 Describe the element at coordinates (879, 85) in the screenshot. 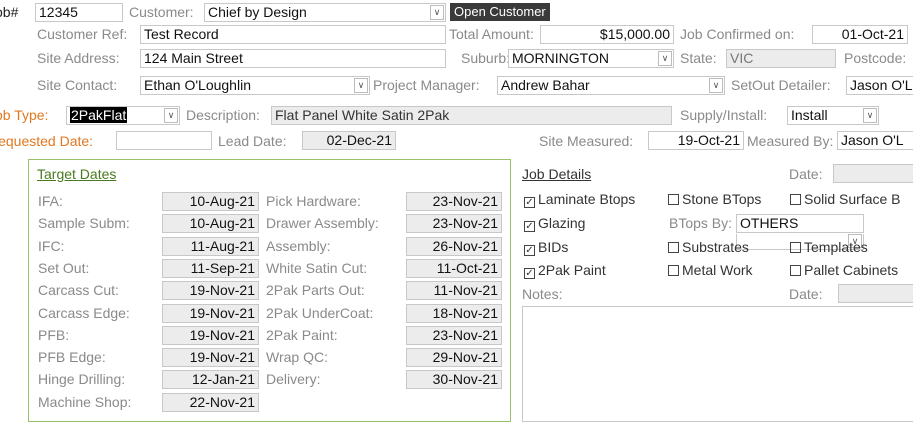

I see `setout-detailer-field: Jason O'L` at that location.